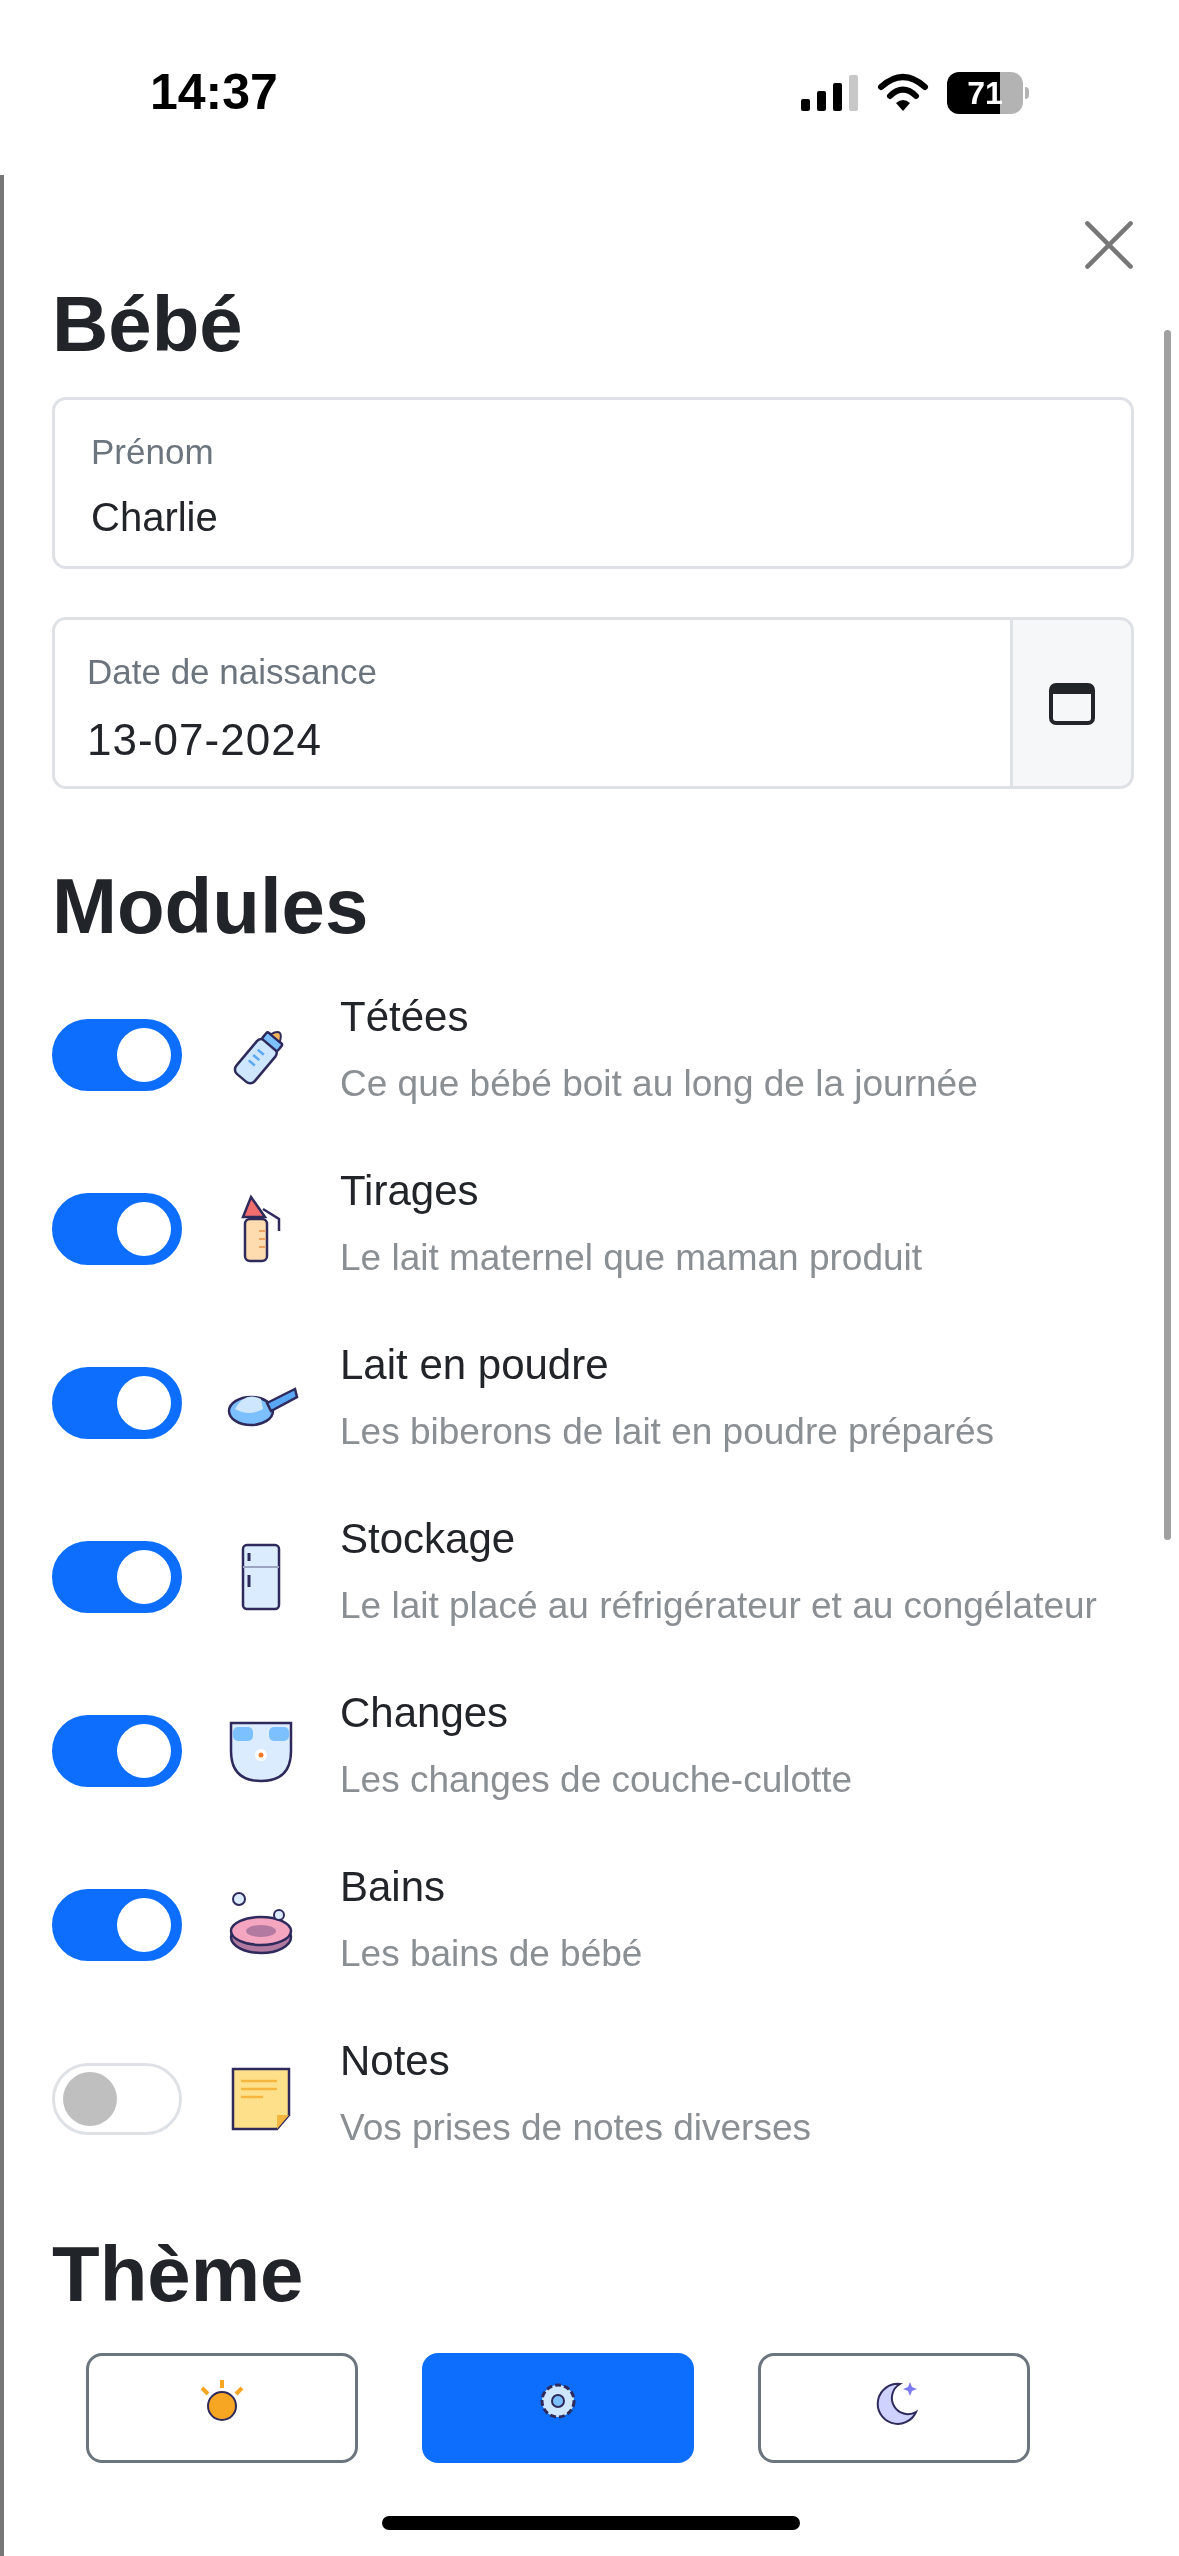  What do you see at coordinates (830, 92) in the screenshot?
I see `signal-icon` at bounding box center [830, 92].